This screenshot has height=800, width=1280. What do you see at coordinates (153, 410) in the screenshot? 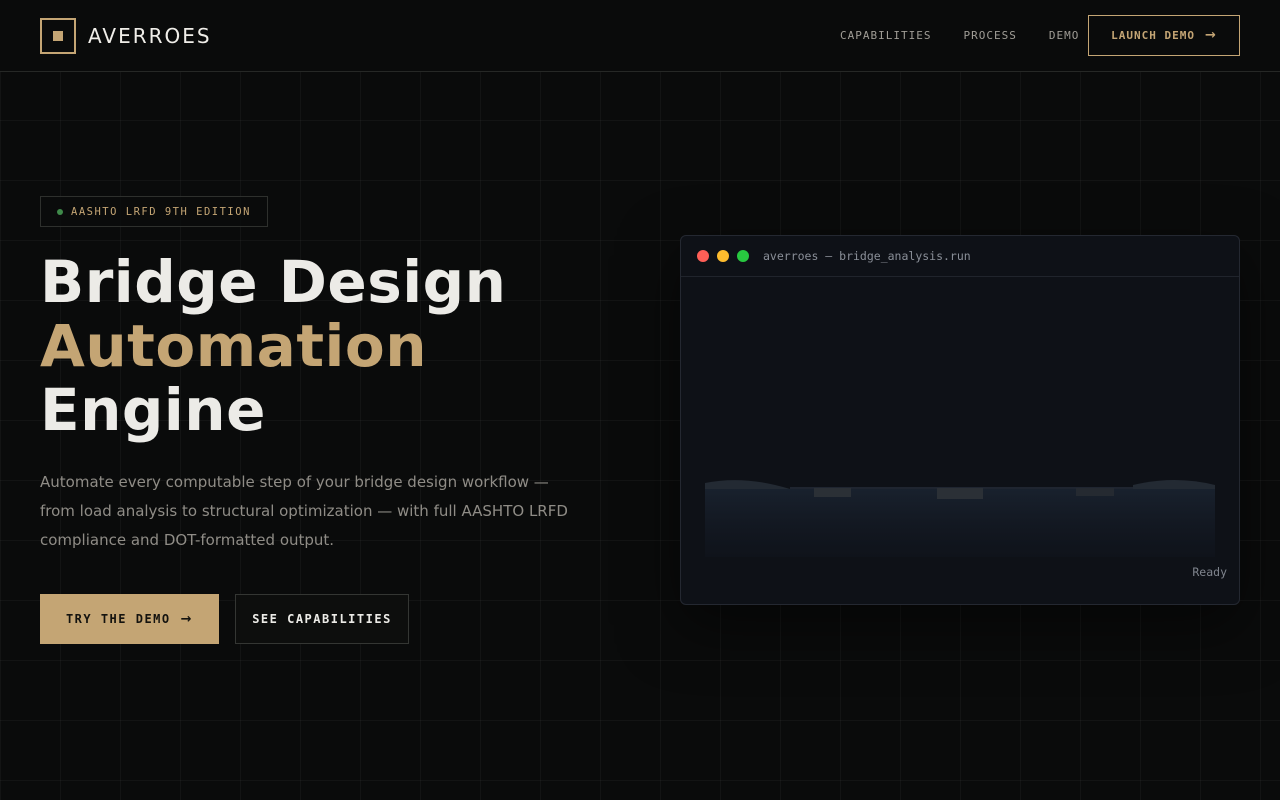
I see `headline-line-3: Engine` at bounding box center [153, 410].